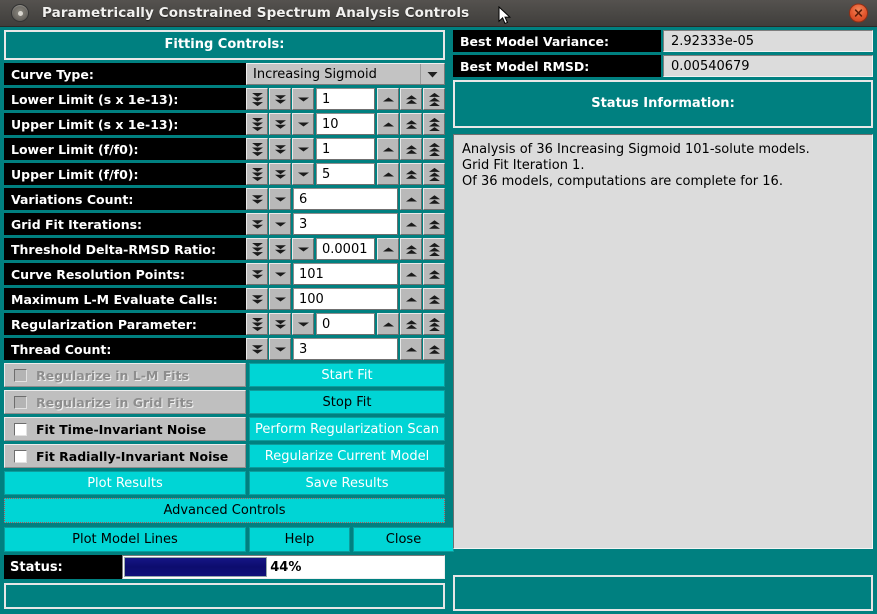 The width and height of the screenshot is (877, 614). I want to click on parameter-input: 100, so click(345, 299).